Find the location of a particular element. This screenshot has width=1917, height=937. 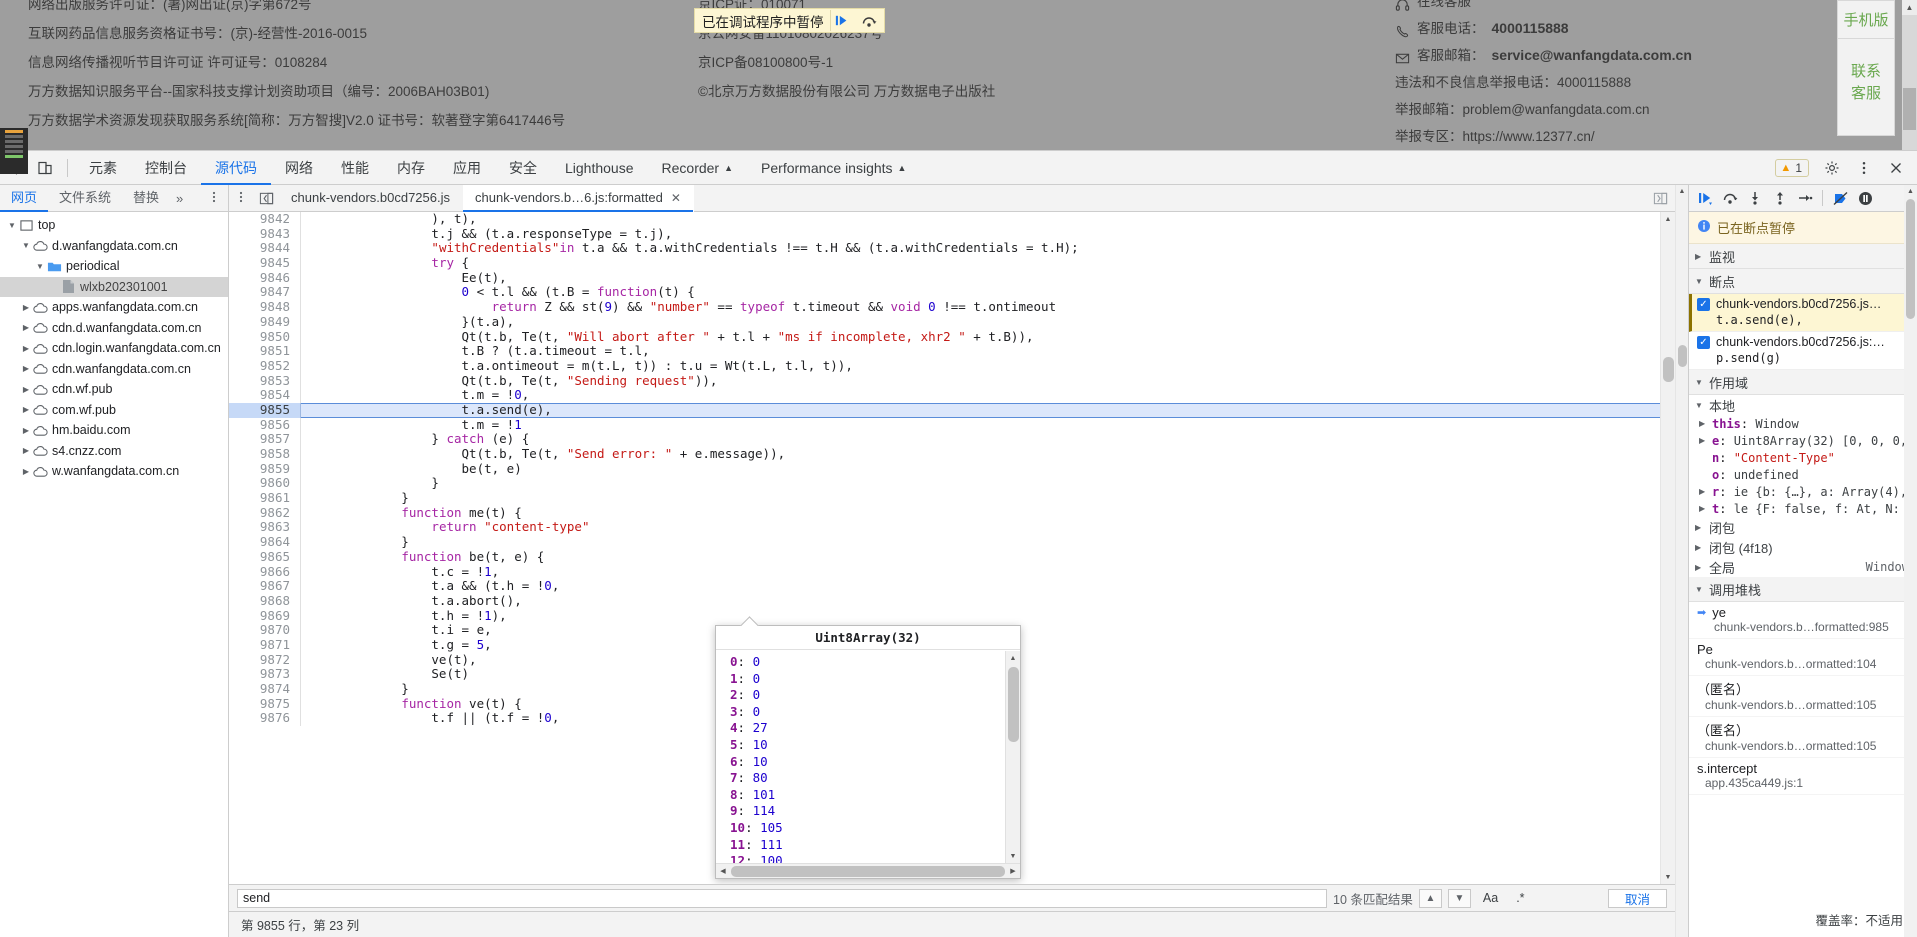

warning-count-badge: ▲ 1 is located at coordinates (1792, 167).